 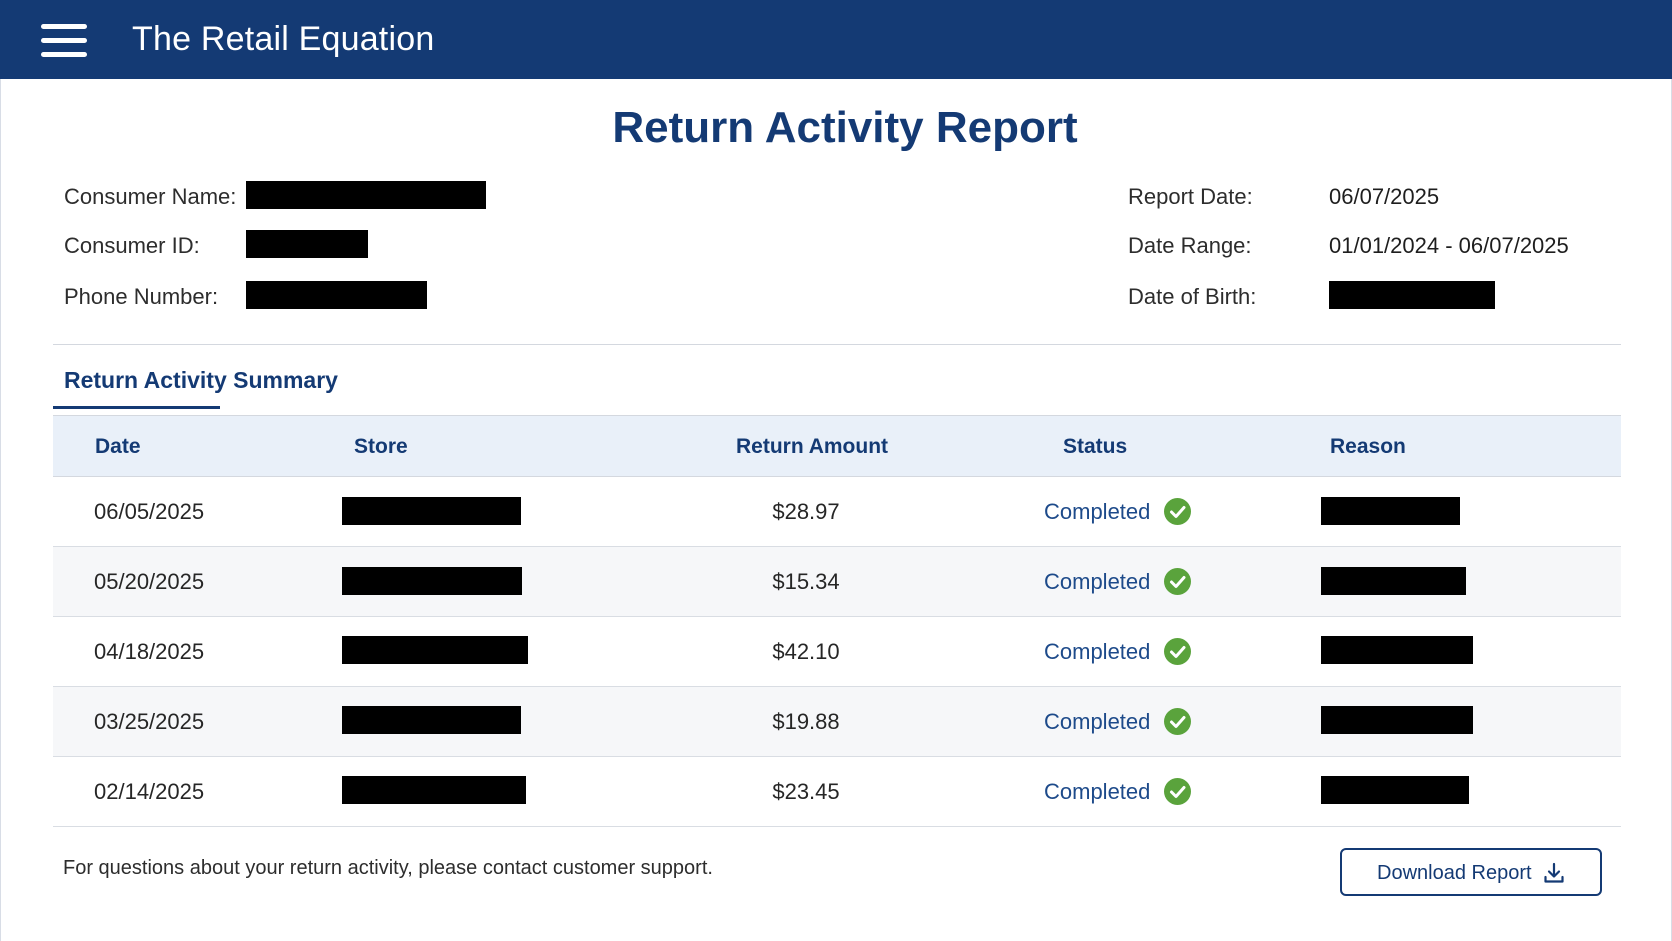 I want to click on section-divider, so click(x=837, y=344).